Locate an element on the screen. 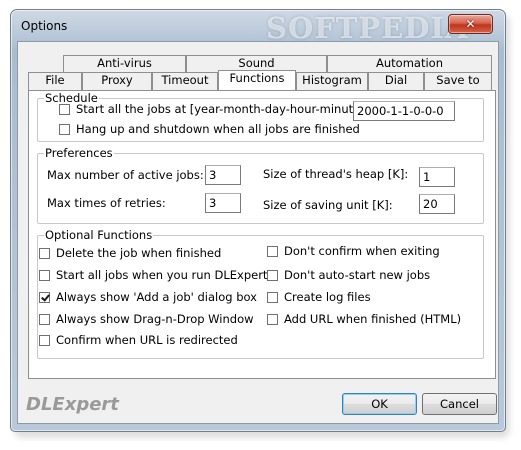 The width and height of the screenshot is (521, 450). tab-functions: Functions is located at coordinates (257, 80).